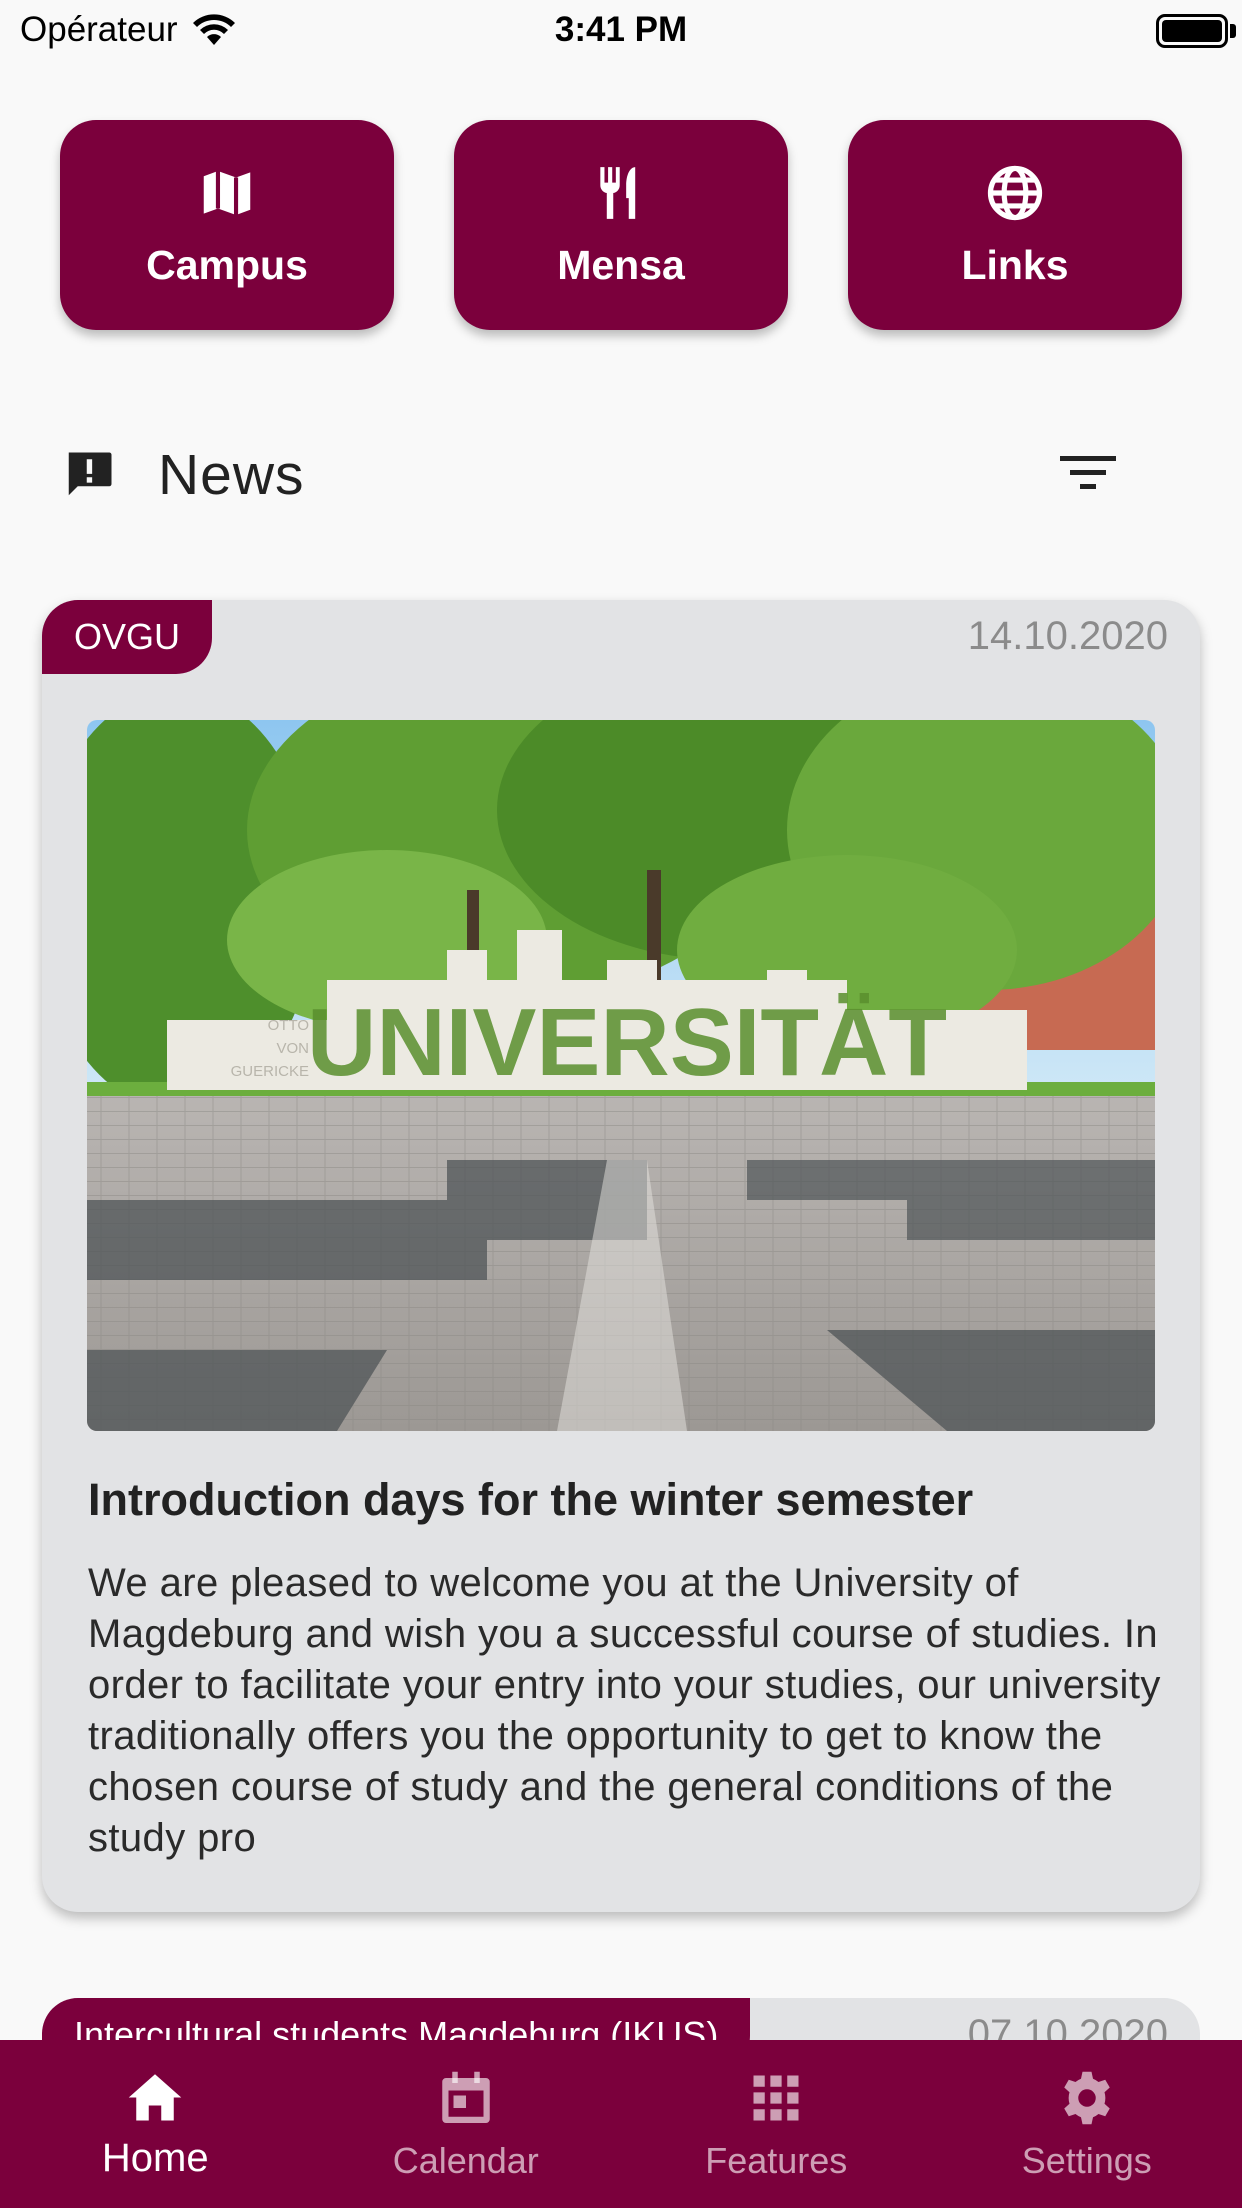  I want to click on news-header: News, so click(621, 475).